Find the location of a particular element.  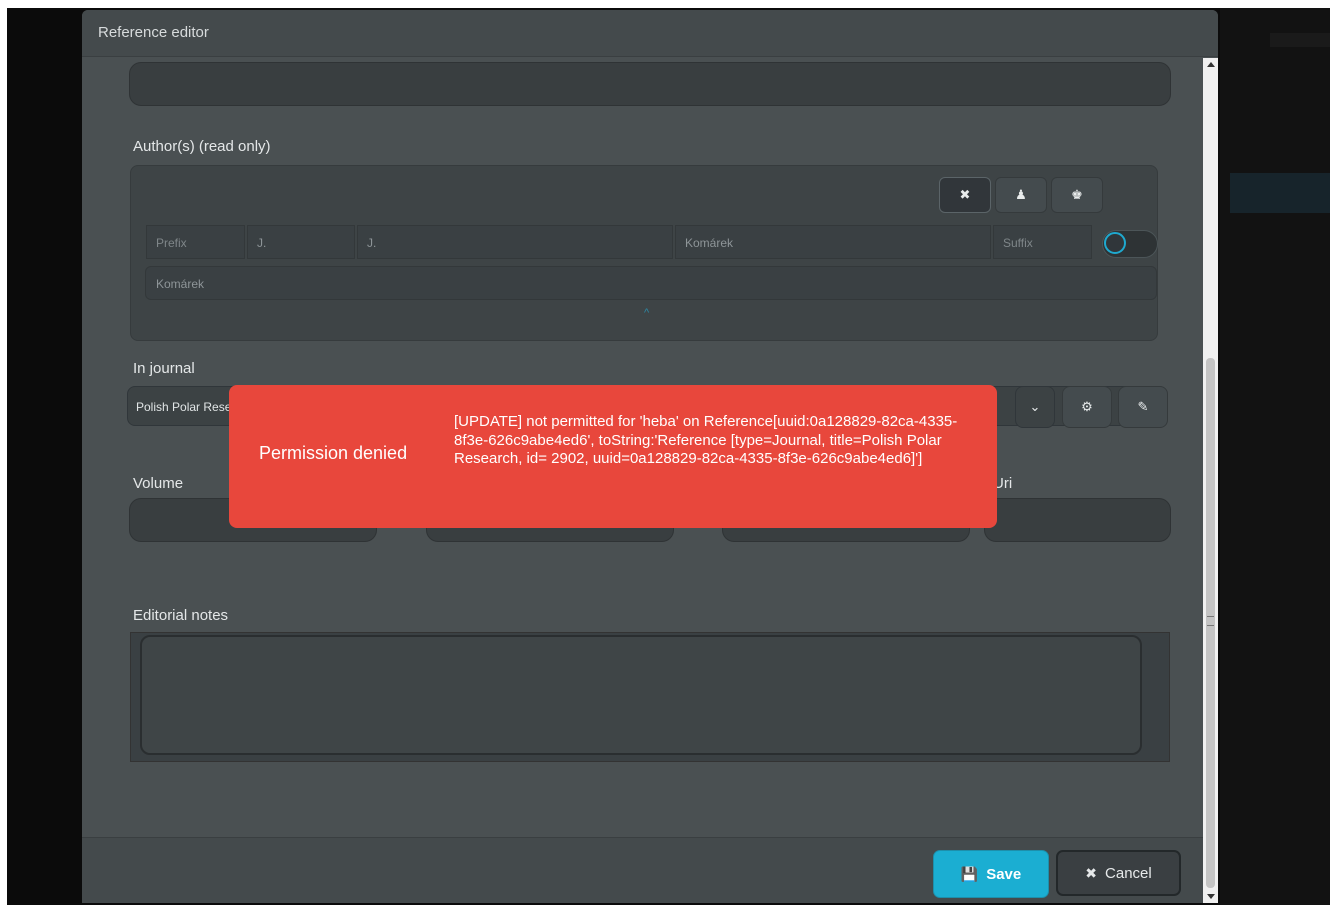

cancel-button: ✖ Cancel is located at coordinates (1118, 873).